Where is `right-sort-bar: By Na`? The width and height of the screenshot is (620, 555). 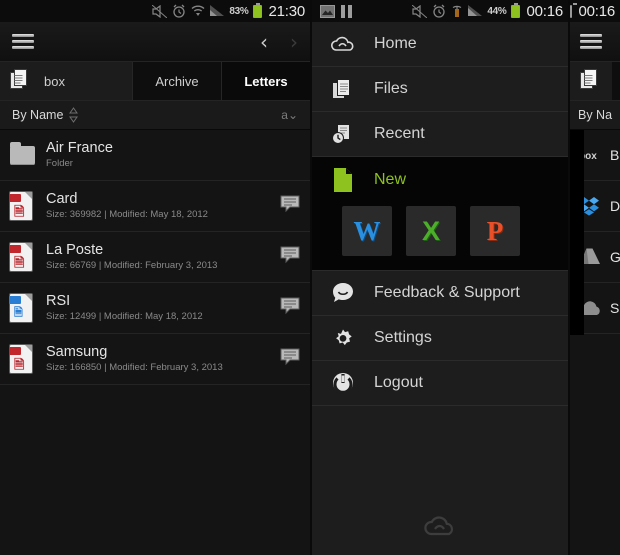 right-sort-bar: By Na is located at coordinates (595, 115).